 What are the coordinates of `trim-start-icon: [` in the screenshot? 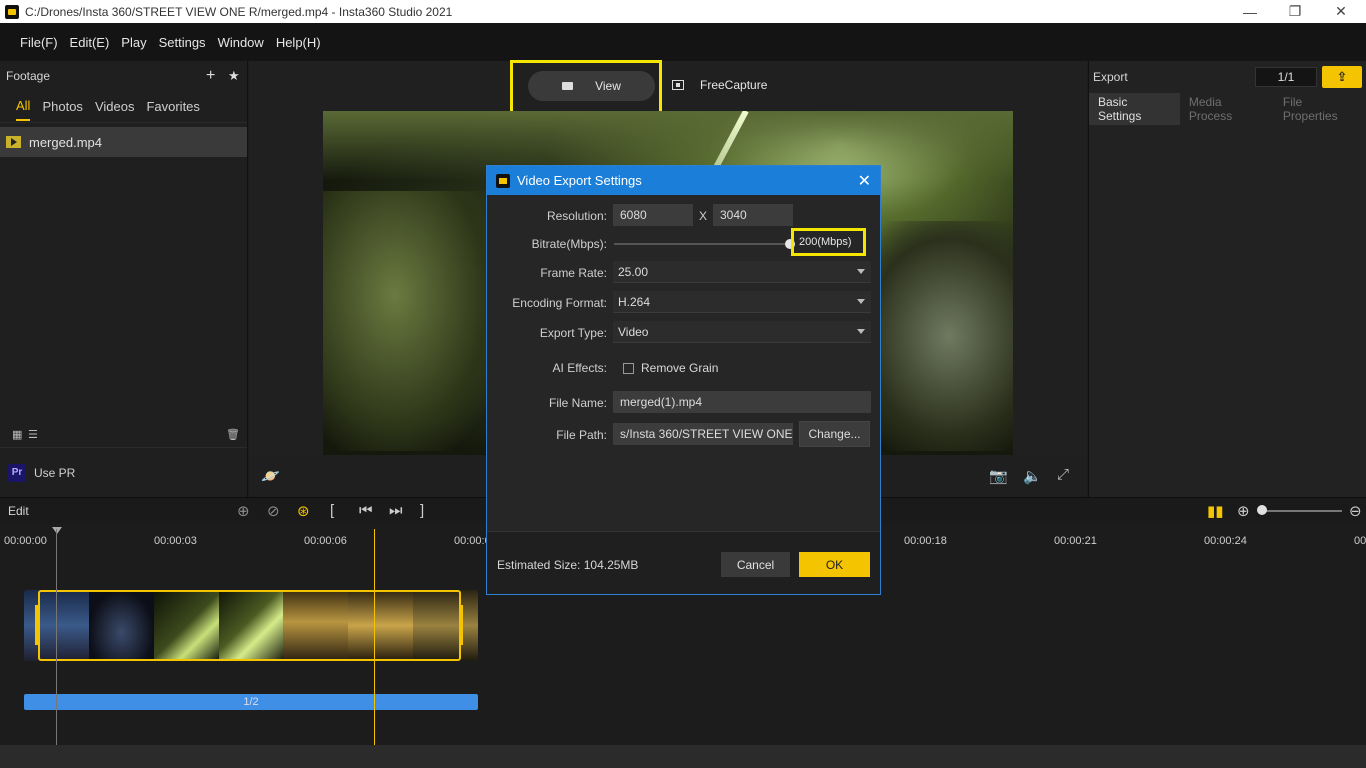 It's located at (332, 510).